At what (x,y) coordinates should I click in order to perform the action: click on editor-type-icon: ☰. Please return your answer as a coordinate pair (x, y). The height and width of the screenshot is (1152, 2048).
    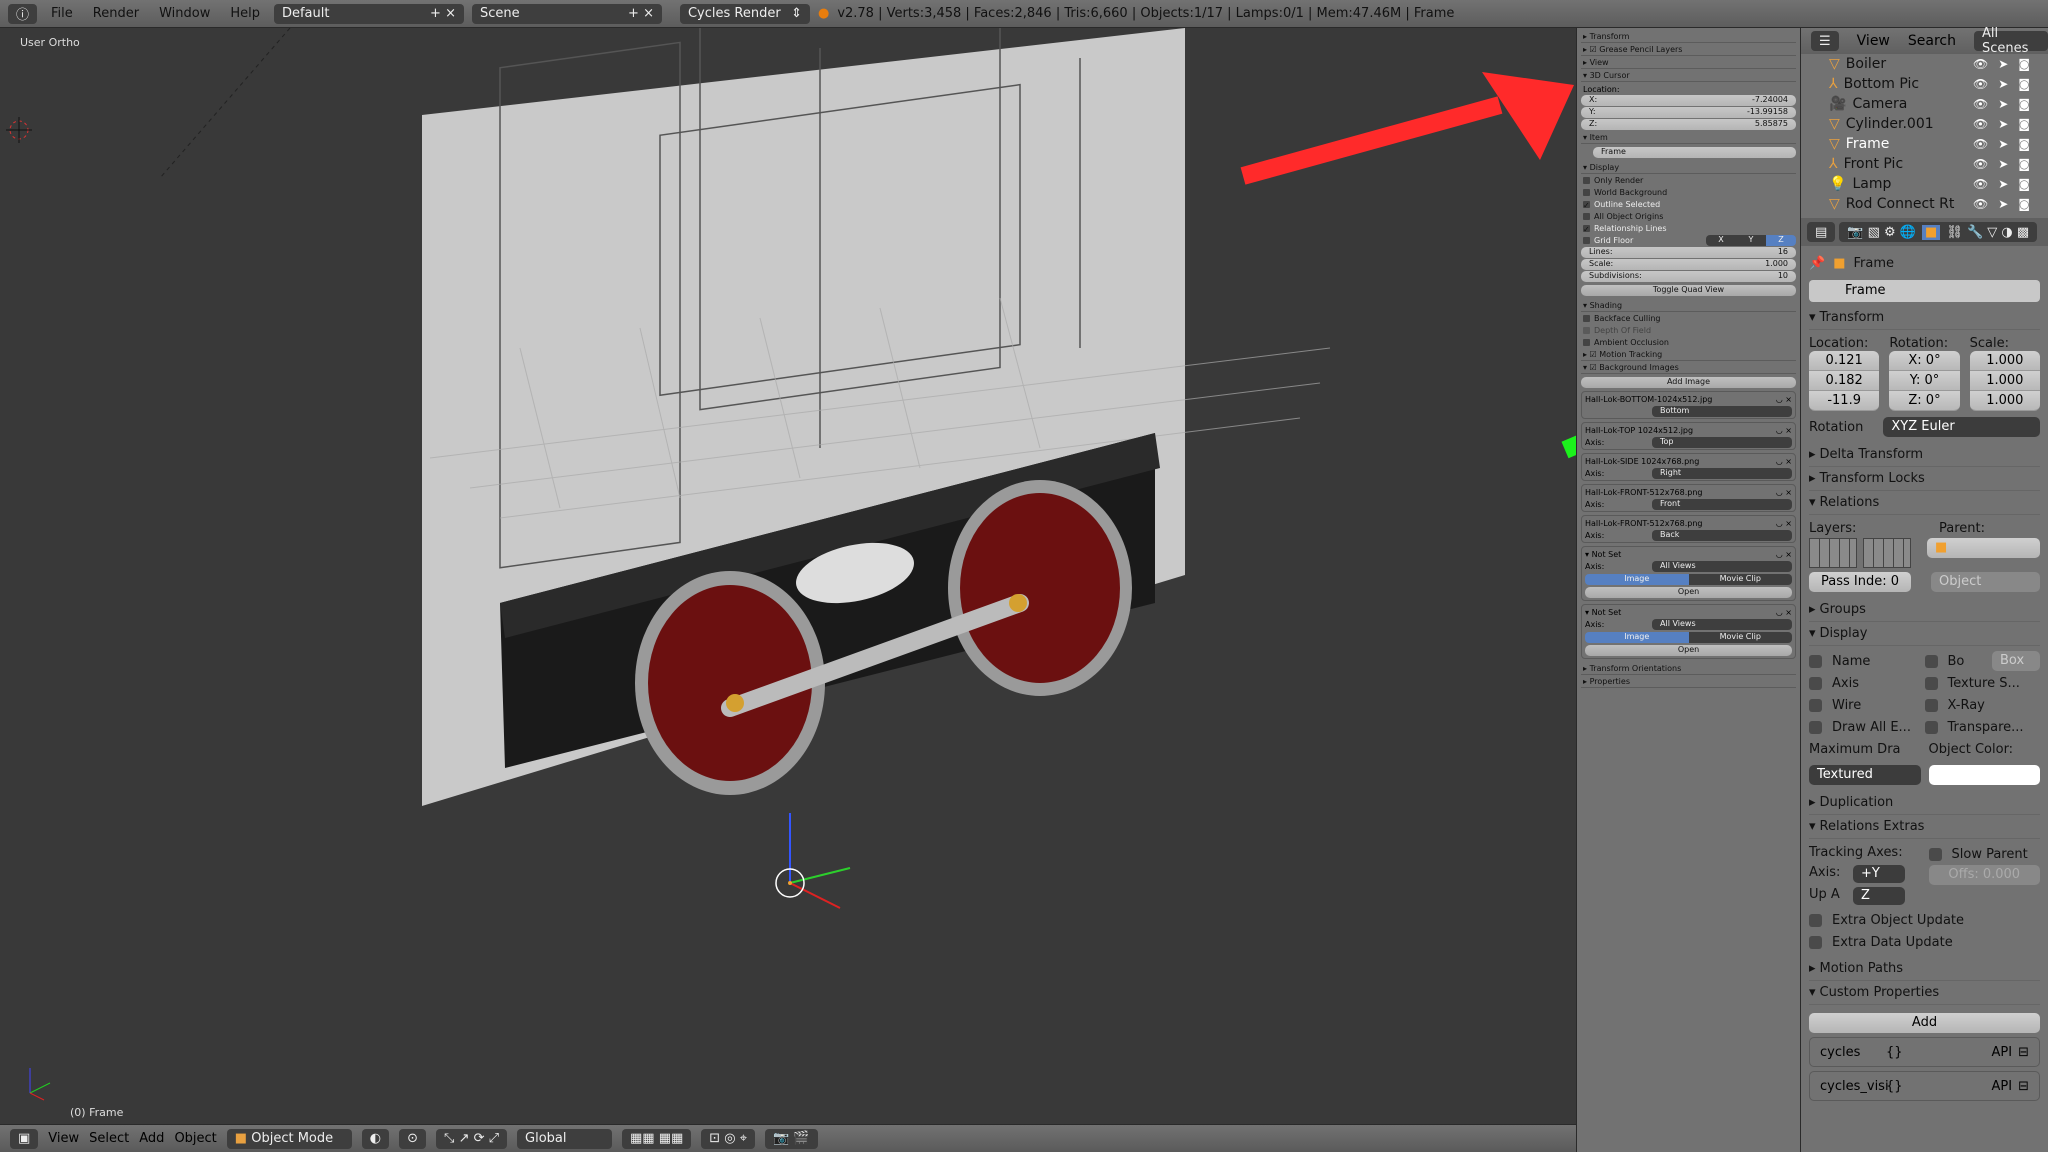
    Looking at the image, I should click on (1825, 41).